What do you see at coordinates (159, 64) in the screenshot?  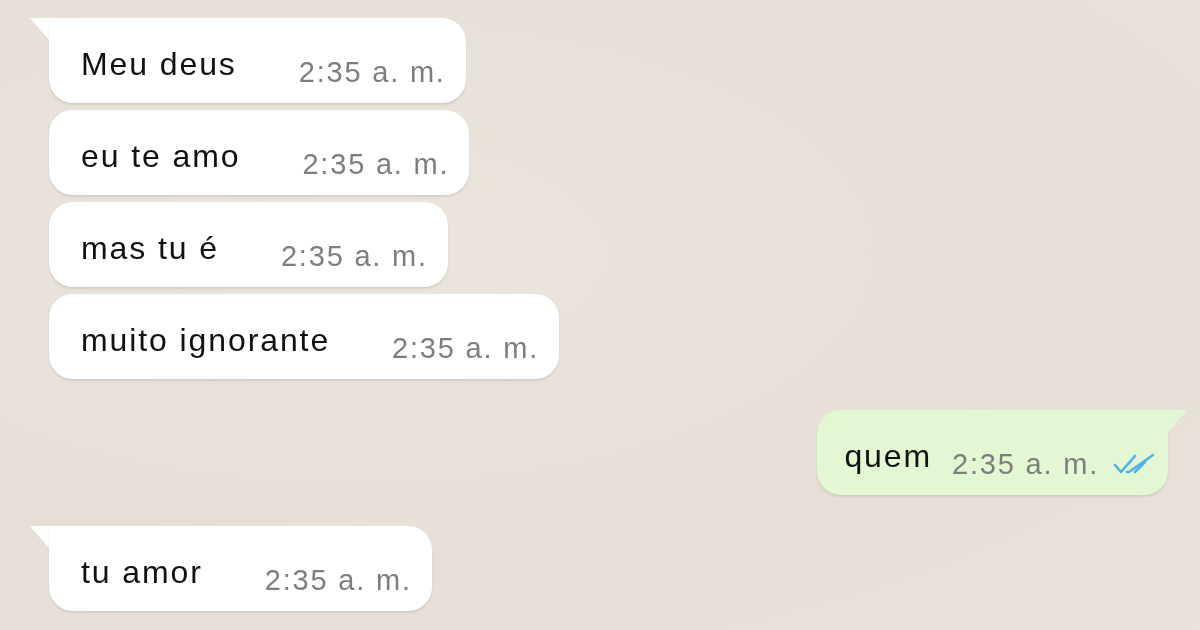 I see `message-text: Meu deus` at bounding box center [159, 64].